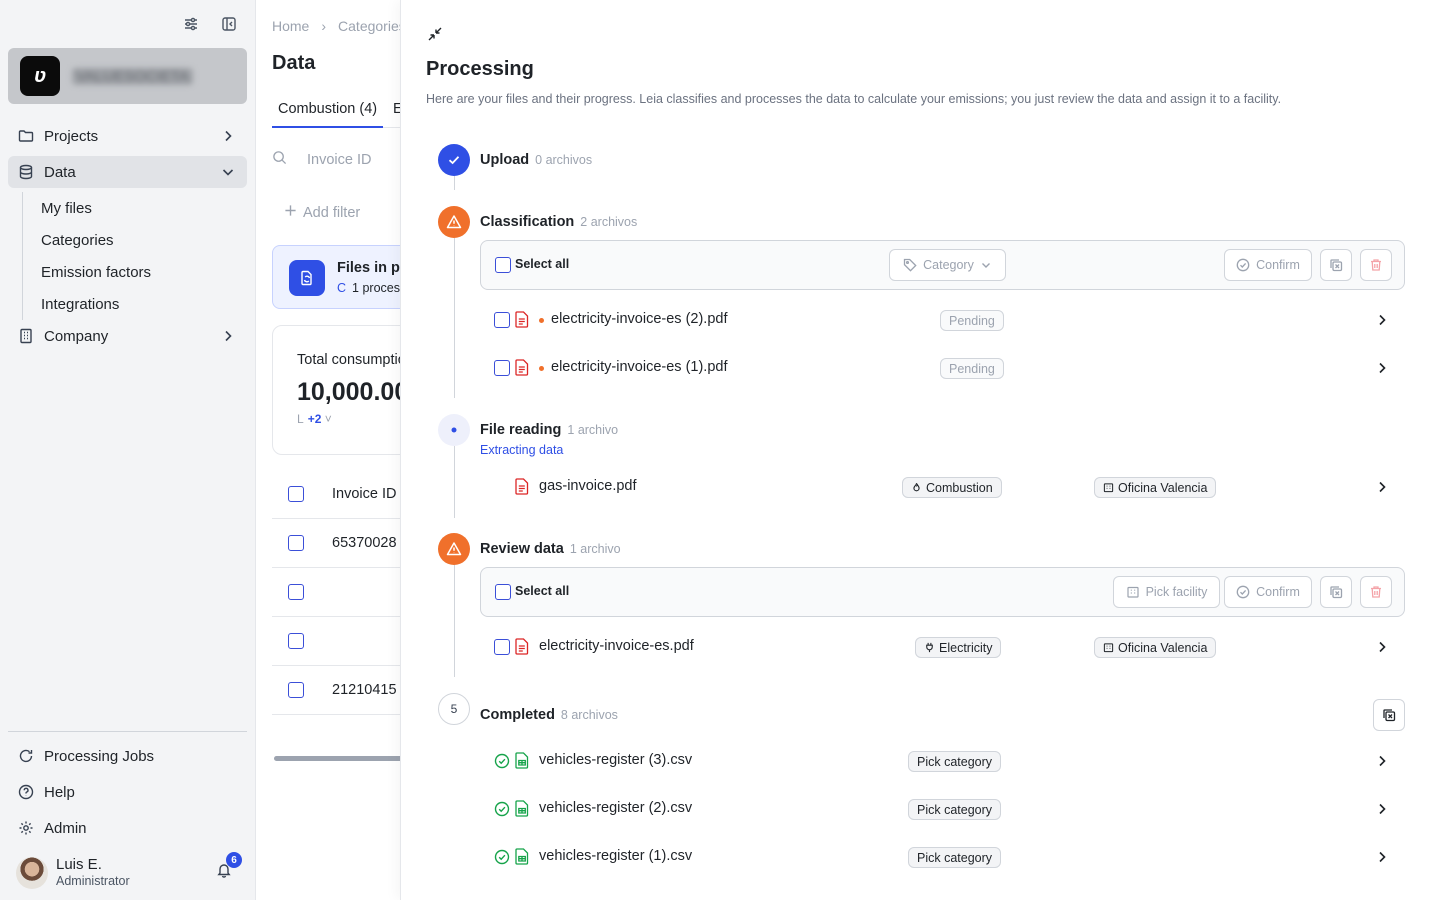 This screenshot has height=900, width=1440. I want to click on files-in-progress-card: Files in progress C 1 processing, so click(336, 277).